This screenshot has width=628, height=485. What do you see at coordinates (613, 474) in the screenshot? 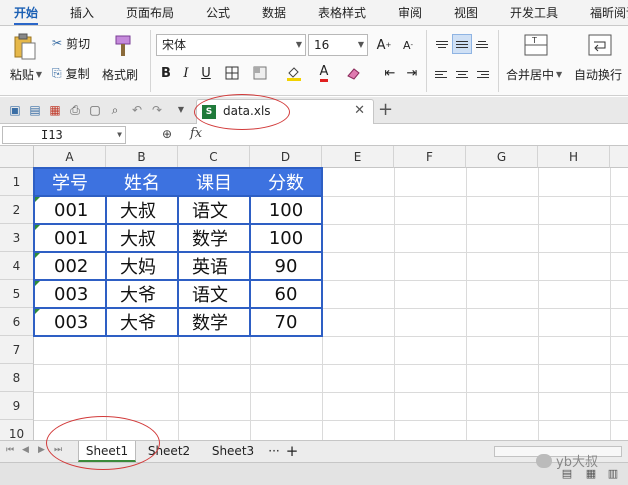
I see `page-view-icon: ▥` at bounding box center [613, 474].